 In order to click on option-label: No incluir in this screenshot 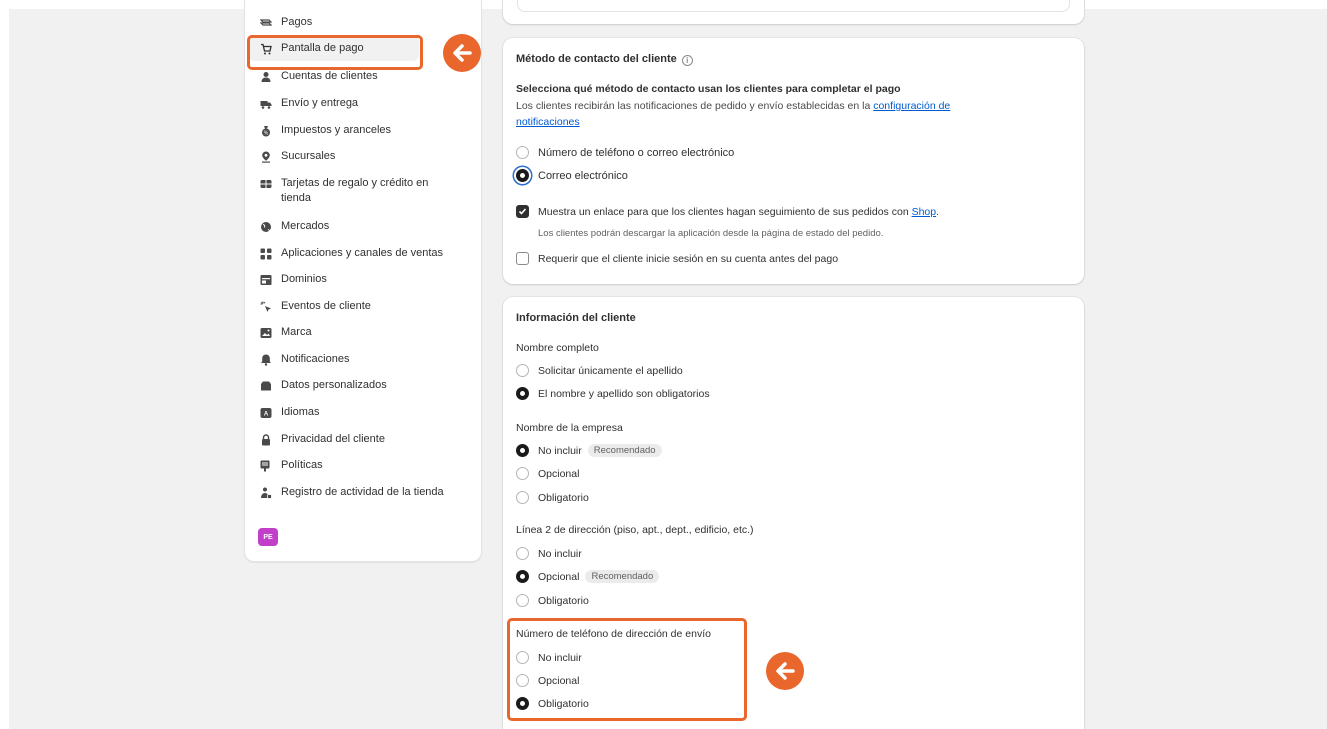, I will do `click(560, 553)`.